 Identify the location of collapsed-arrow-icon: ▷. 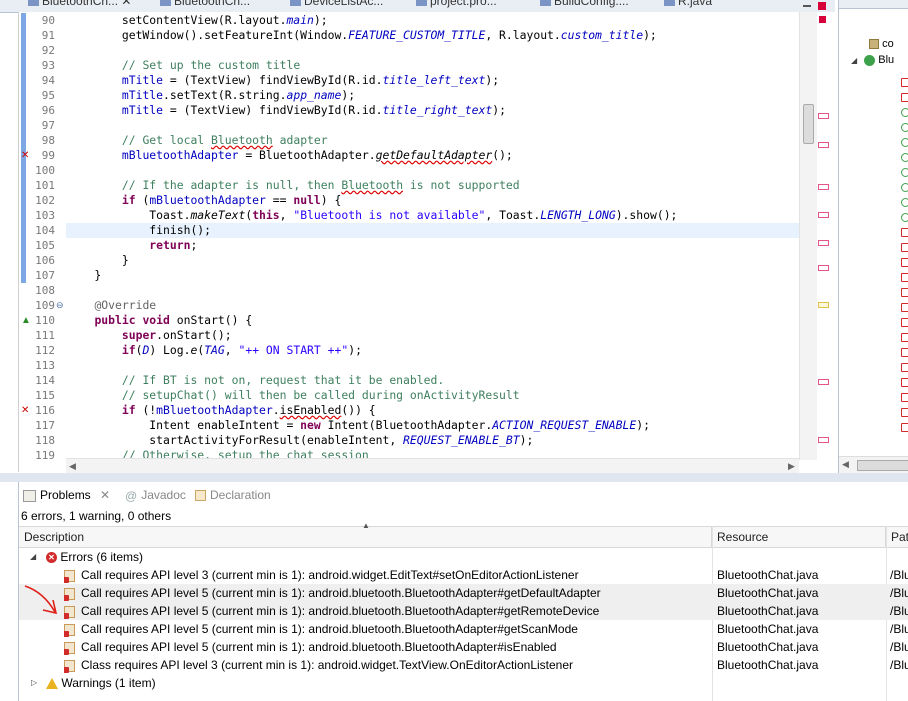
(34, 683).